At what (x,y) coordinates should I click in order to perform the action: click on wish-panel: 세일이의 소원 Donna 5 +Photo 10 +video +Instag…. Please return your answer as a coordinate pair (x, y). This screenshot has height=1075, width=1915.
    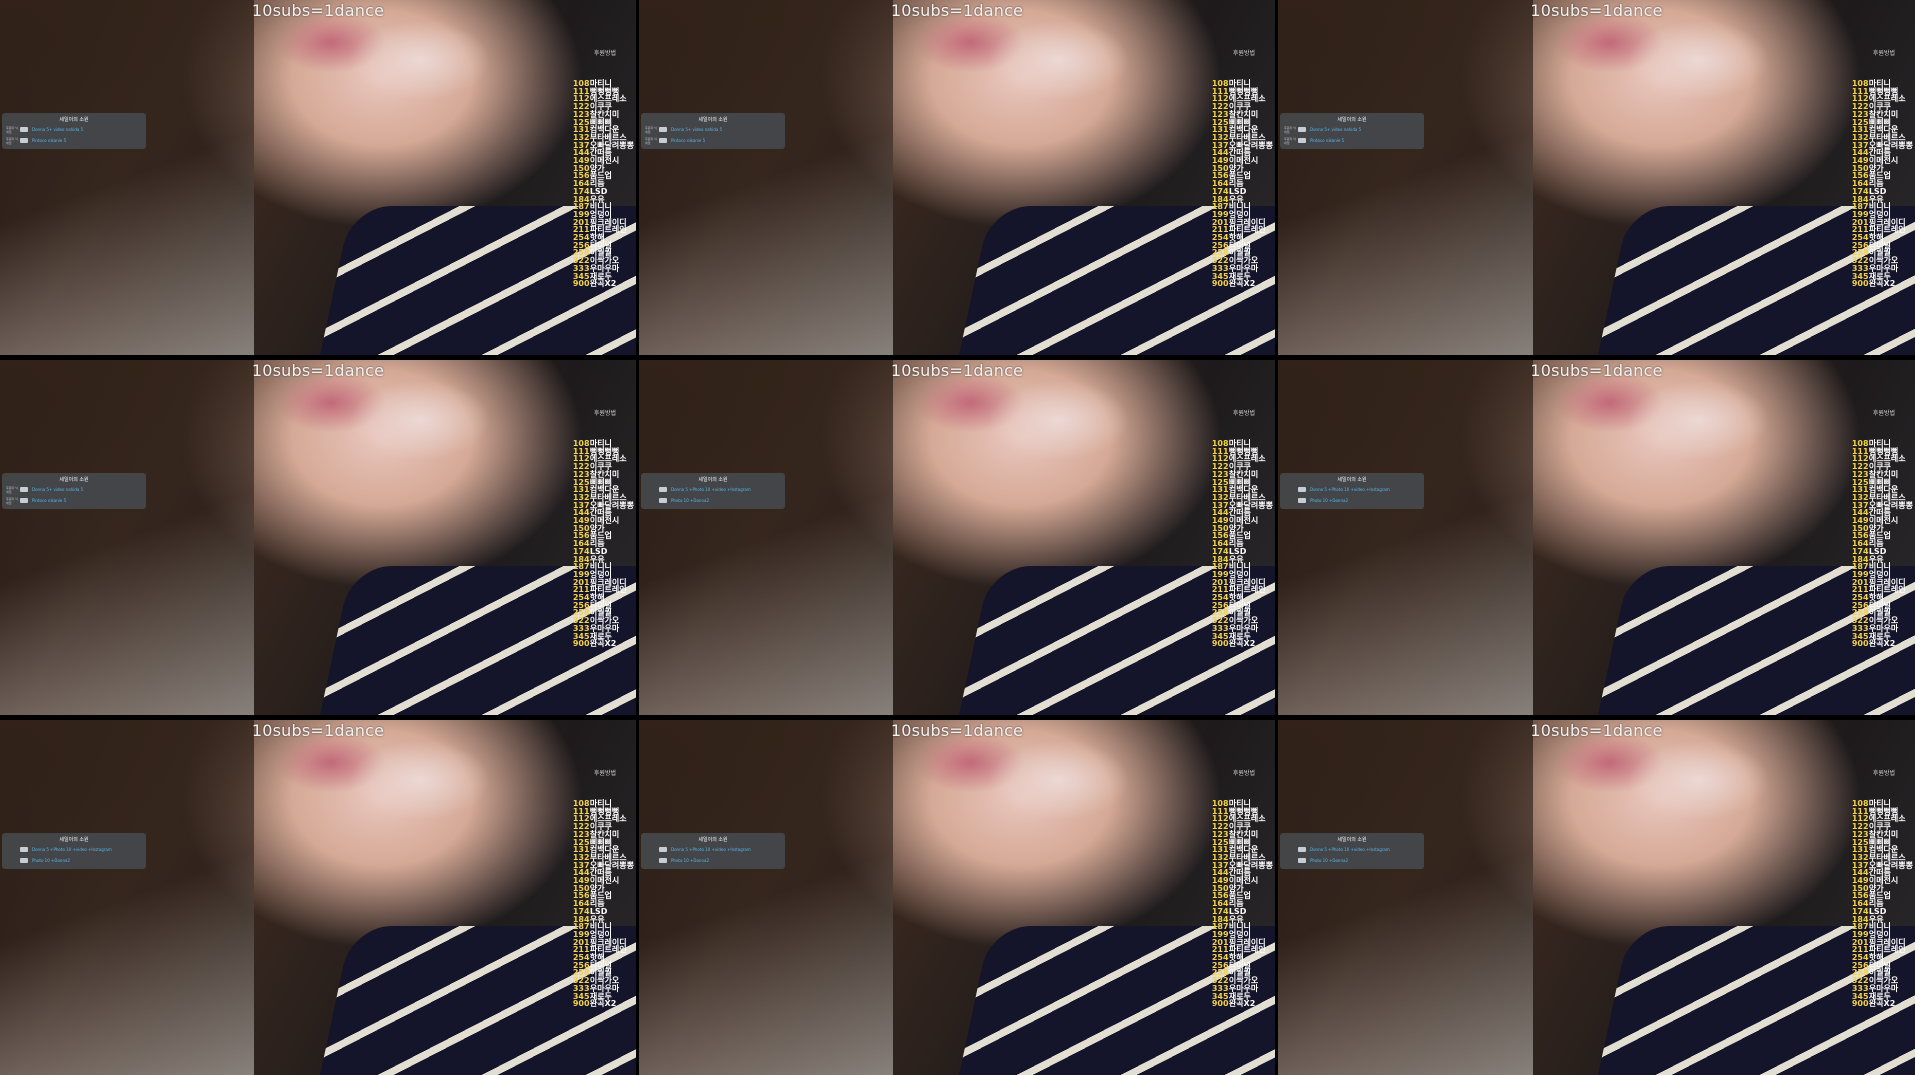
    Looking at the image, I should click on (713, 491).